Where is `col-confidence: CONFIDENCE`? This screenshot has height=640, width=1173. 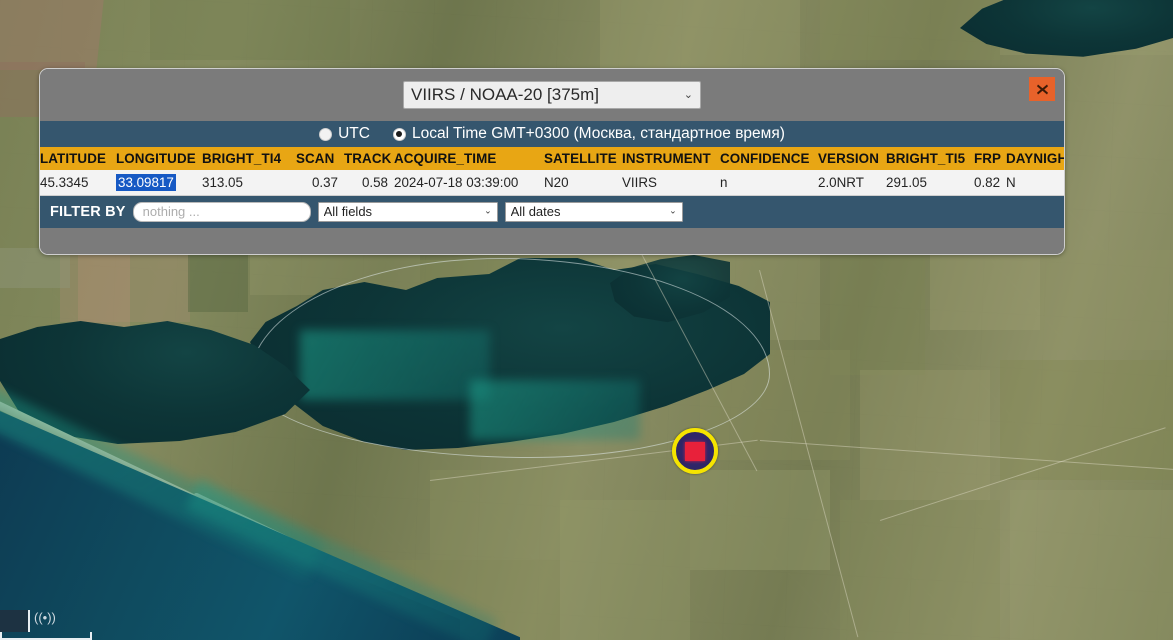
col-confidence: CONFIDENCE is located at coordinates (769, 158).